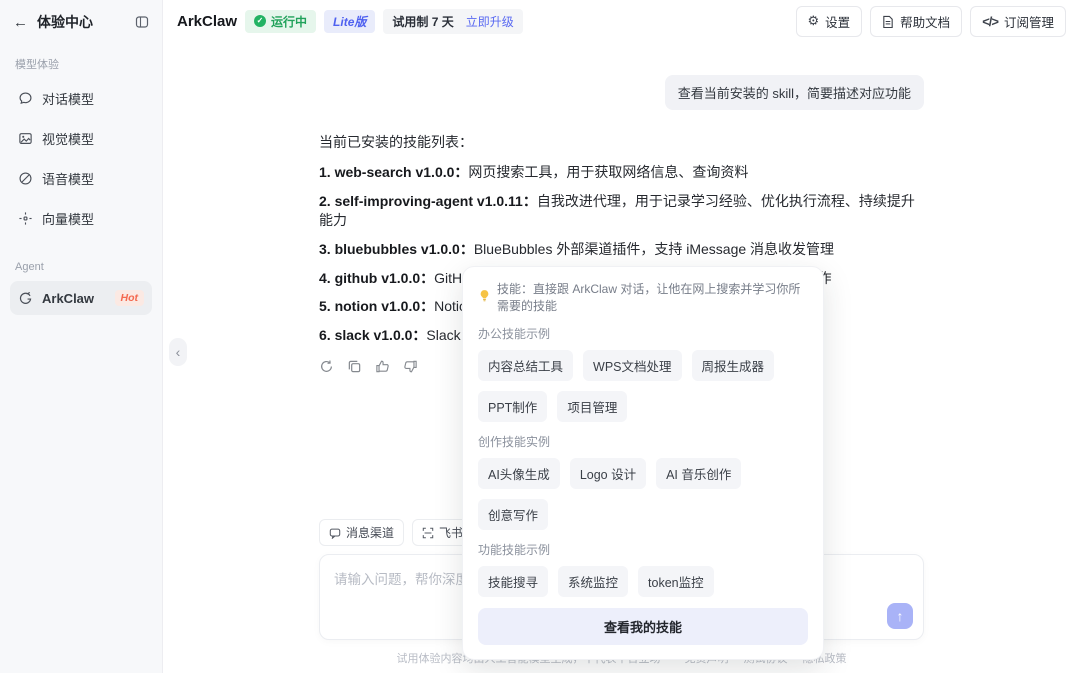 The height and width of the screenshot is (673, 1080). I want to click on regenerate-icon, so click(326, 366).